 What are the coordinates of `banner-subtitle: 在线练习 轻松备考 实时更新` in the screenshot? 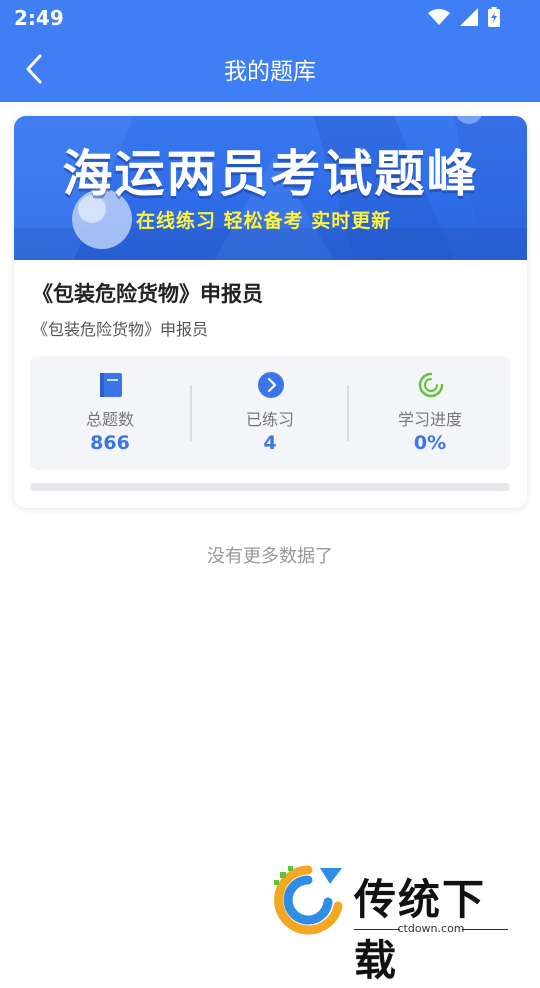 It's located at (264, 221).